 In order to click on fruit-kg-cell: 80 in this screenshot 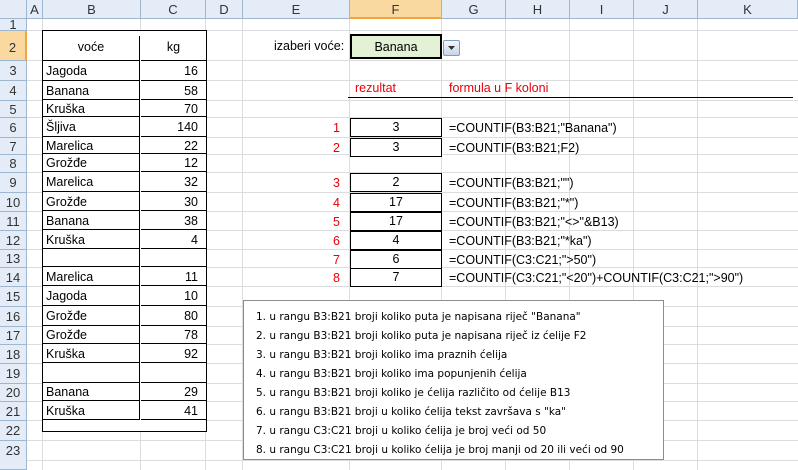, I will do `click(173, 316)`.